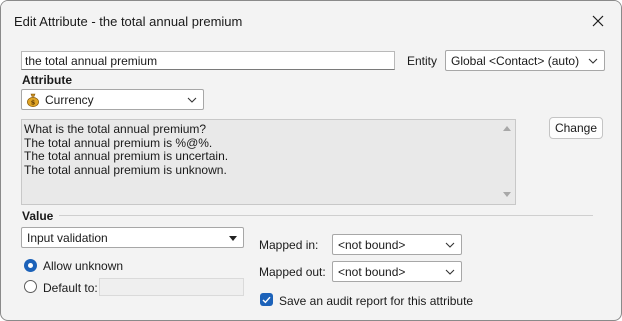 The height and width of the screenshot is (321, 622). I want to click on allow-unknown-label: Allow unknown, so click(83, 266).